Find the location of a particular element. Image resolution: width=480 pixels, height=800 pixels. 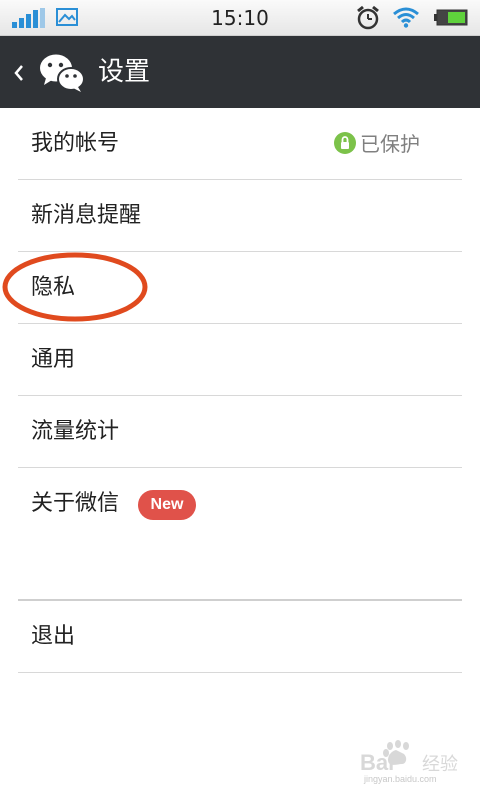

lock-icon is located at coordinates (345, 143).